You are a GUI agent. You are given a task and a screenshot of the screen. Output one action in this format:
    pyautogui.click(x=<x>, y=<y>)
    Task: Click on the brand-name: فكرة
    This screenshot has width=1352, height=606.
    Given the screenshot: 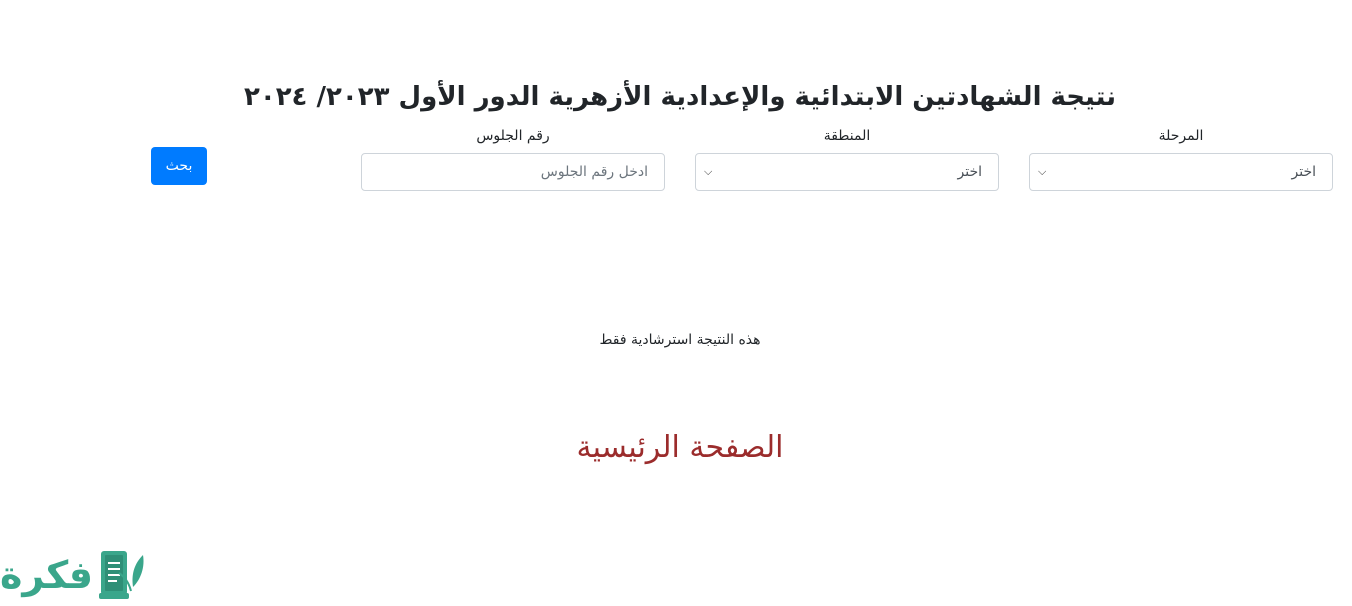 What is the action you would take?
    pyautogui.click(x=47, y=575)
    